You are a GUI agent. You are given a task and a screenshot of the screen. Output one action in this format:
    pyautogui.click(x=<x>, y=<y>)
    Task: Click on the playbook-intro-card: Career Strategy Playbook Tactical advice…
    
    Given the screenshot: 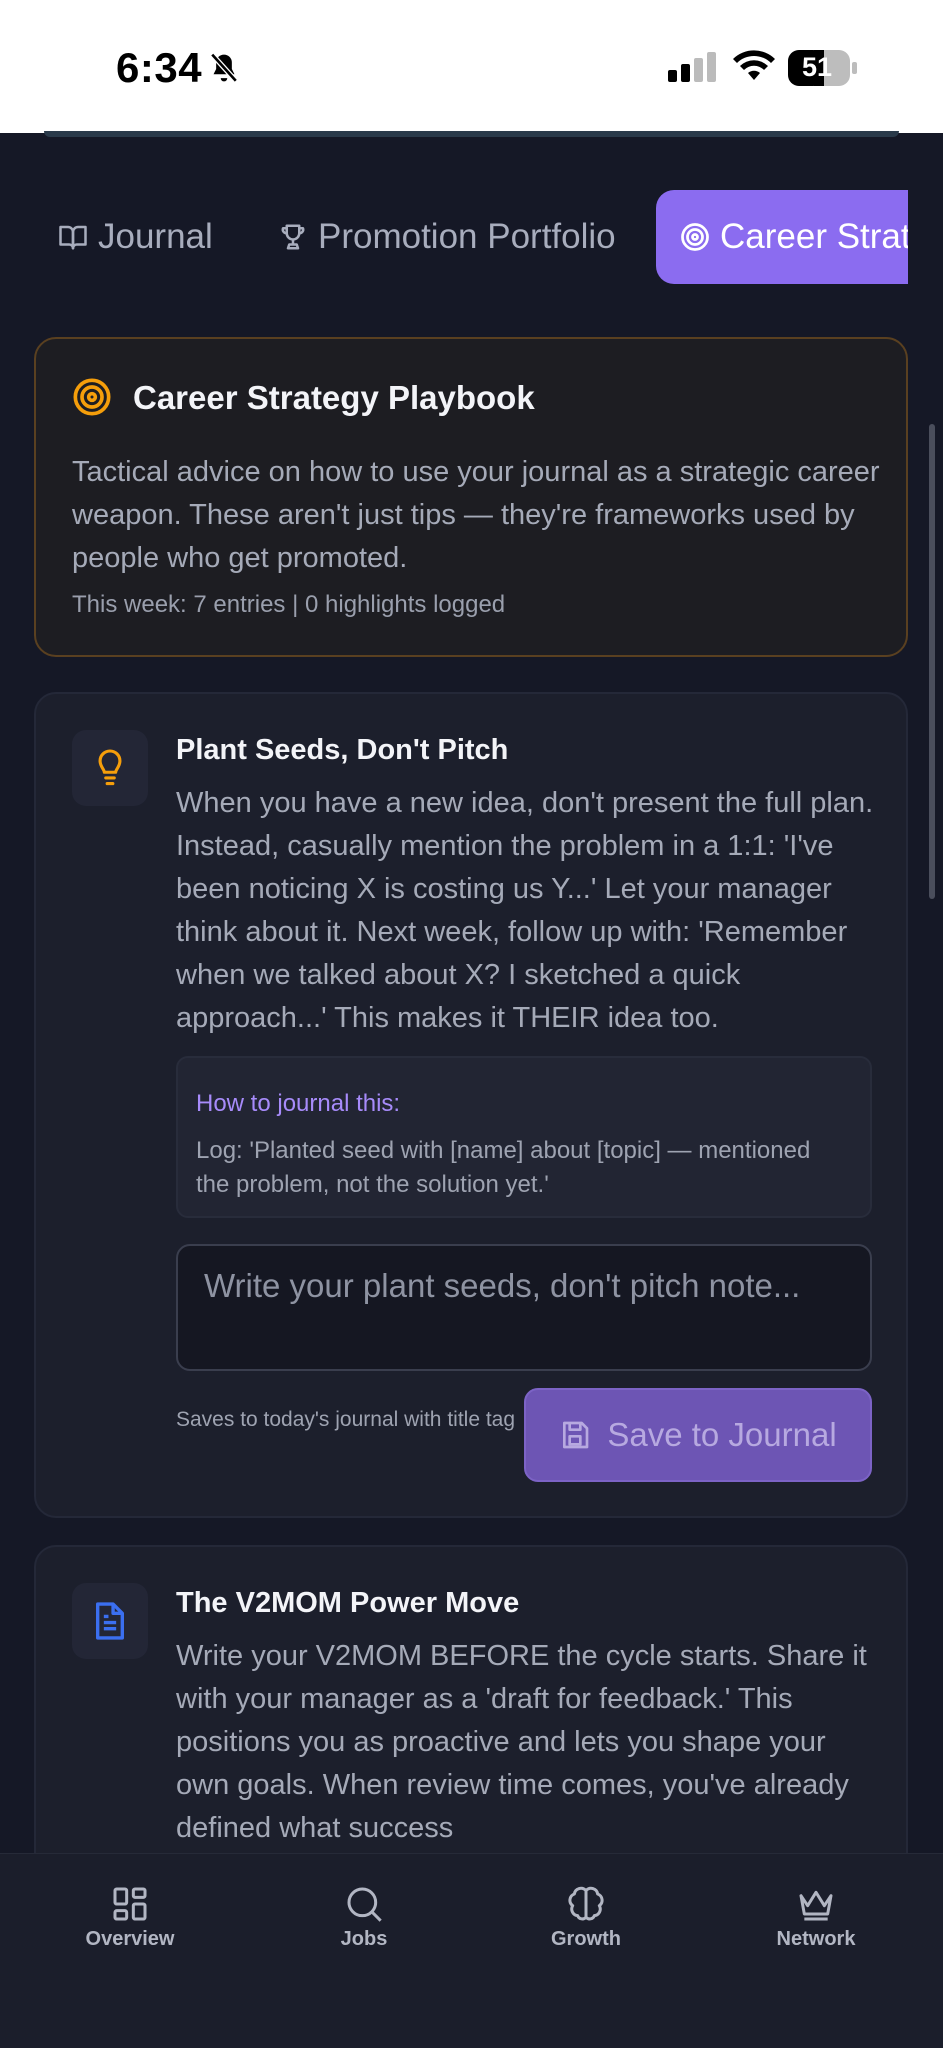 What is the action you would take?
    pyautogui.click(x=471, y=497)
    